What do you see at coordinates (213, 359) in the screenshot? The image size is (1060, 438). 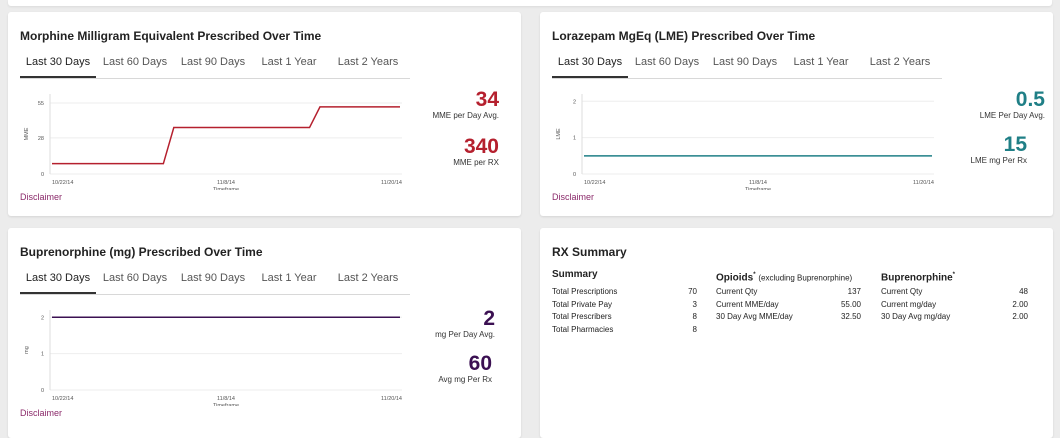 I see `line-chart-svg: 0 1 2 mg 10/22/14 11/8/14 11/20/14 Timeframe` at bounding box center [213, 359].